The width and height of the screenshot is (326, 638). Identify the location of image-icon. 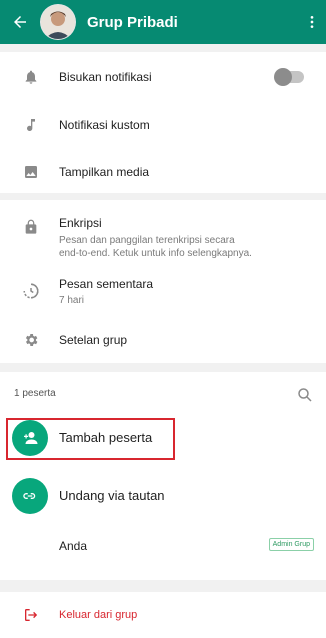
(31, 172).